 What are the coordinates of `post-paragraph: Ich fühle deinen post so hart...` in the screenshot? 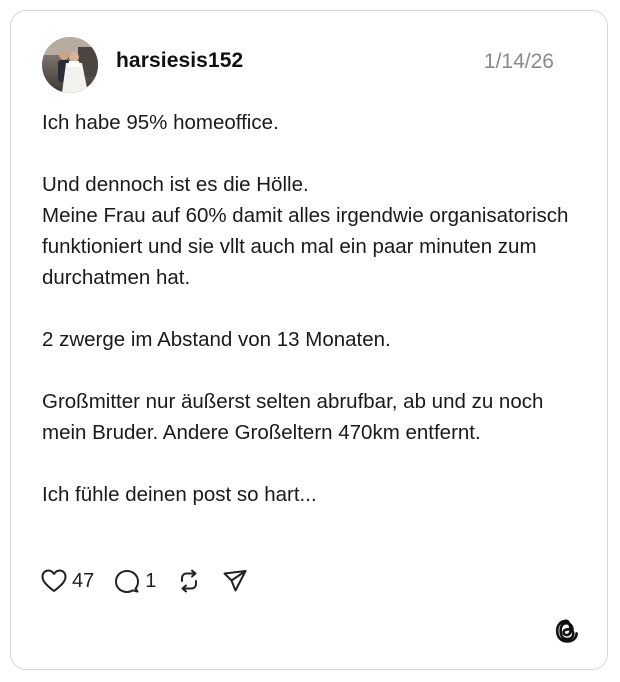 It's located at (179, 494).